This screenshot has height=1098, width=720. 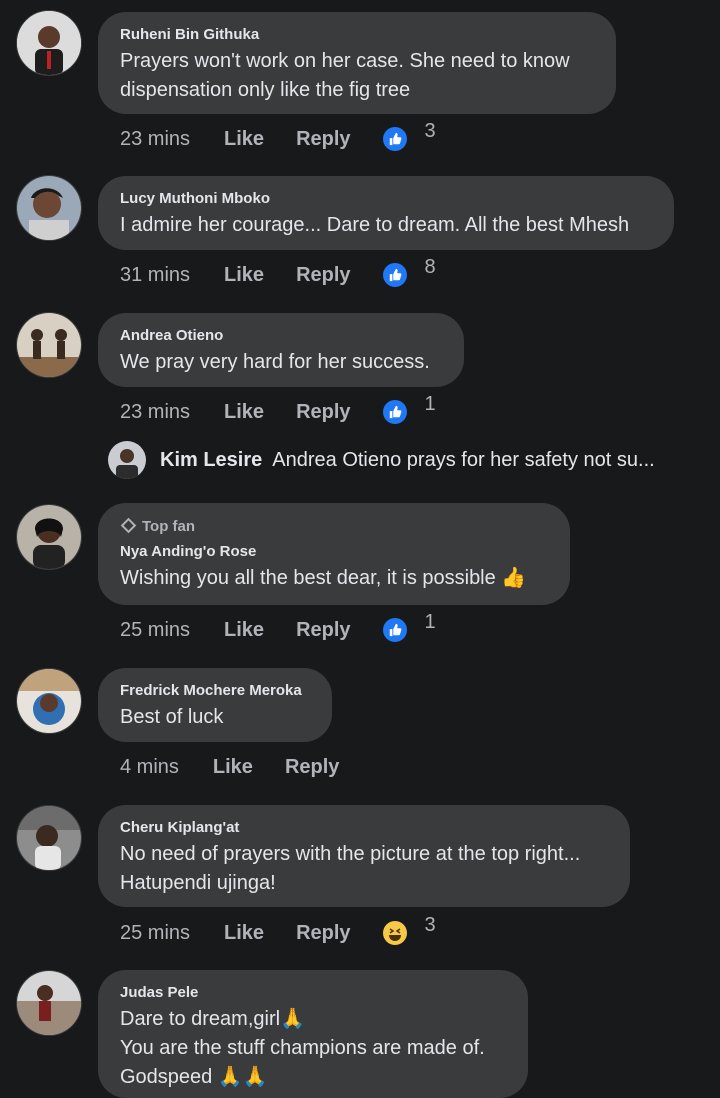 I want to click on comment-meta: 23 mins Like Reply 3, so click(x=278, y=137).